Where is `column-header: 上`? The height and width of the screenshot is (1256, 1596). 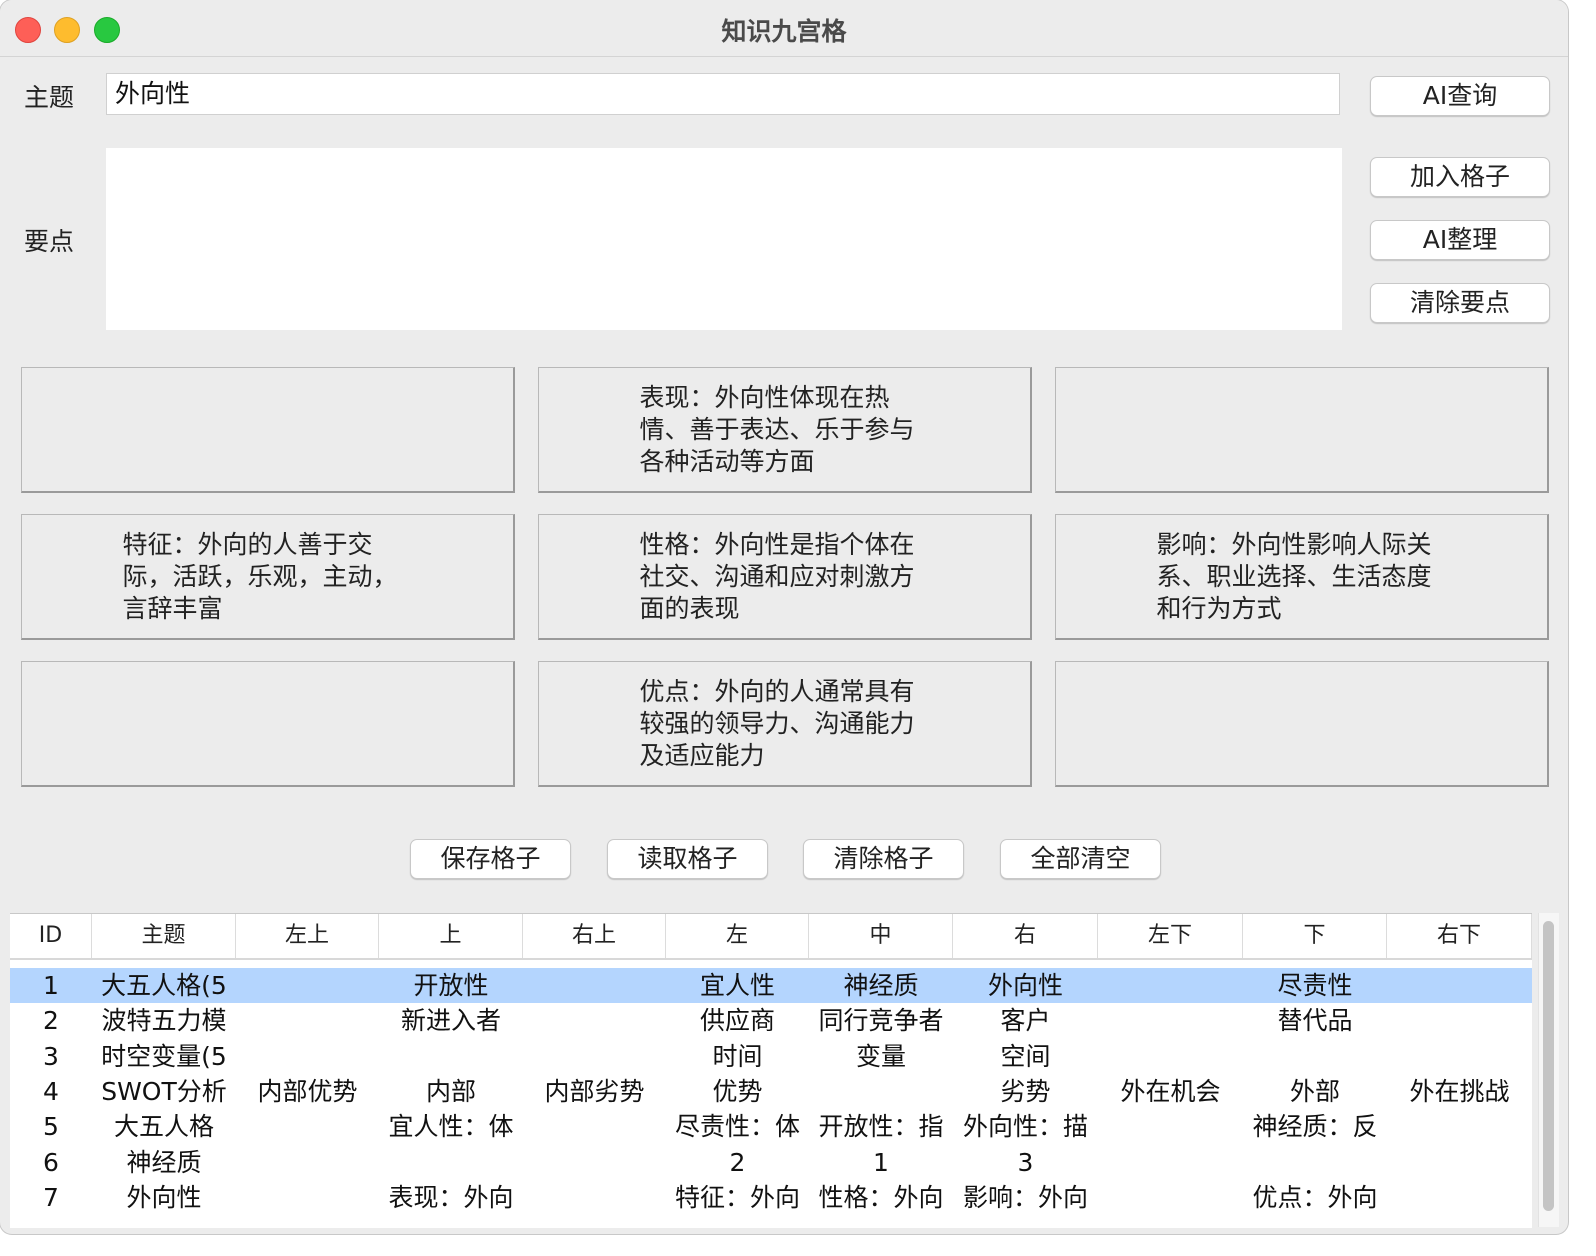 column-header: 上 is located at coordinates (451, 936).